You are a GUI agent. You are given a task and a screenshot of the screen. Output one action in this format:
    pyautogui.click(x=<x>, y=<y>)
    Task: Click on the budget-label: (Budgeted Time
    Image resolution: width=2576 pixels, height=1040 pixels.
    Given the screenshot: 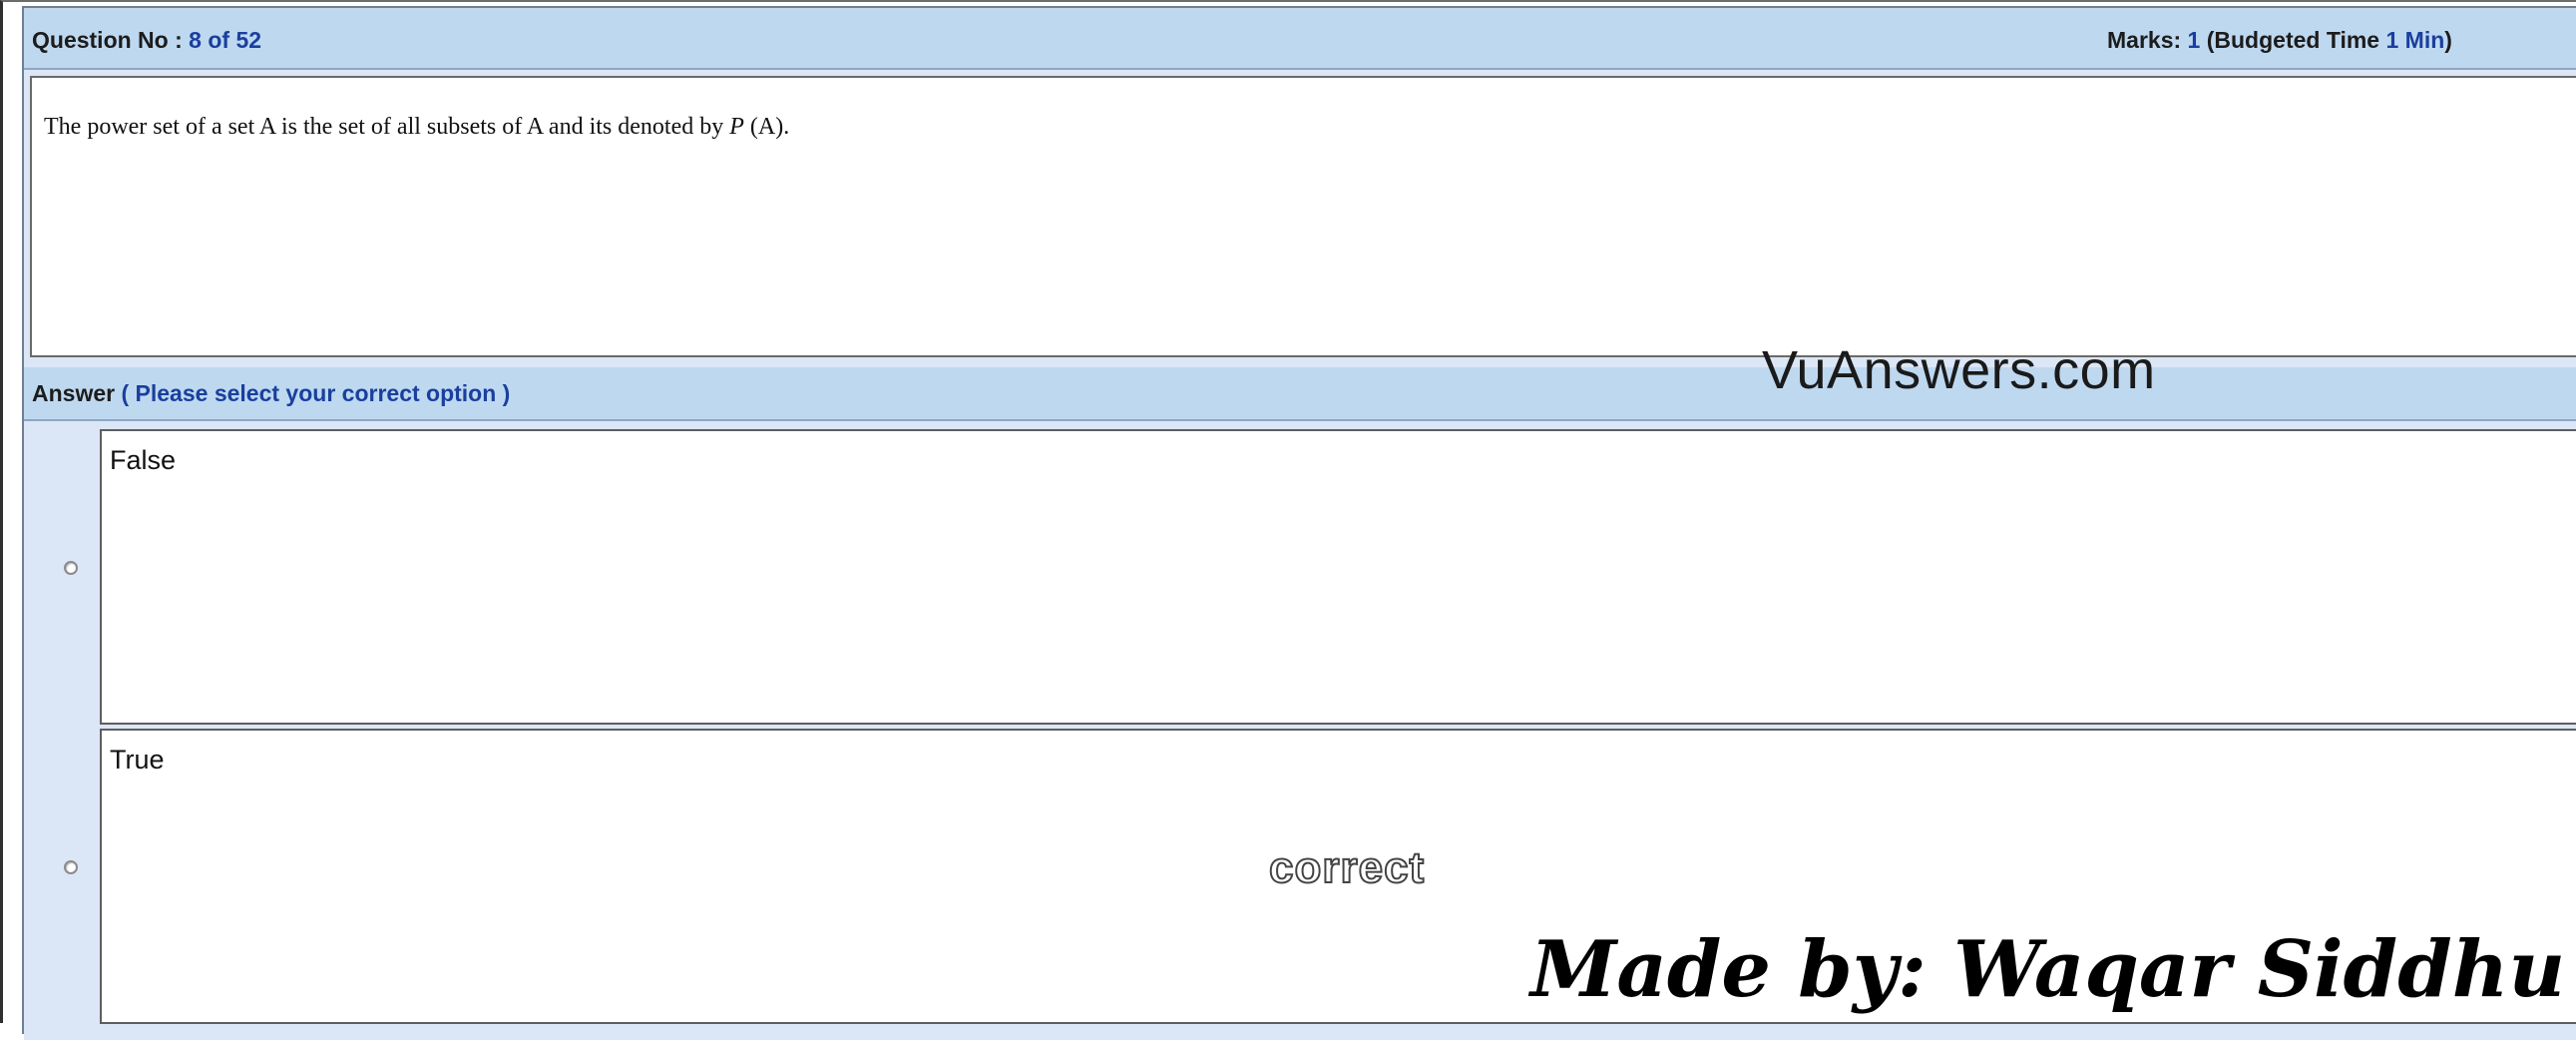 What is the action you would take?
    pyautogui.click(x=2293, y=40)
    